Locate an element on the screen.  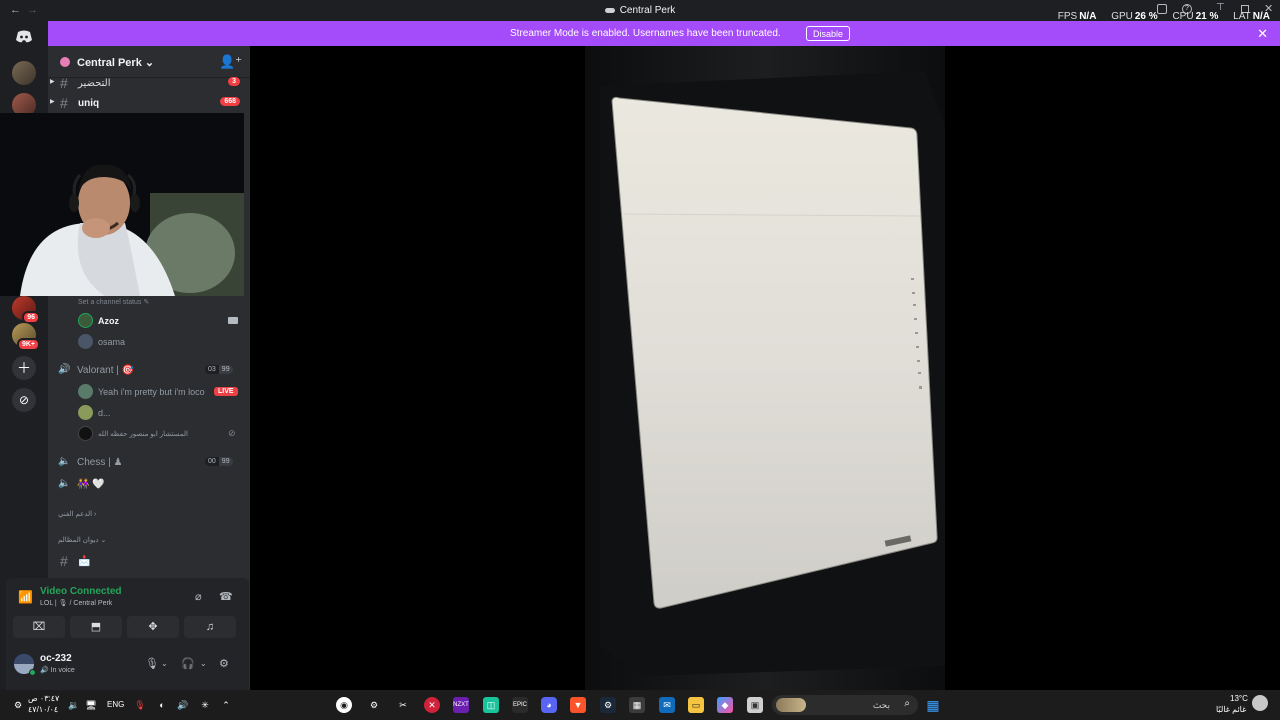
video-camera-icon is located at coordinates (233, 320).